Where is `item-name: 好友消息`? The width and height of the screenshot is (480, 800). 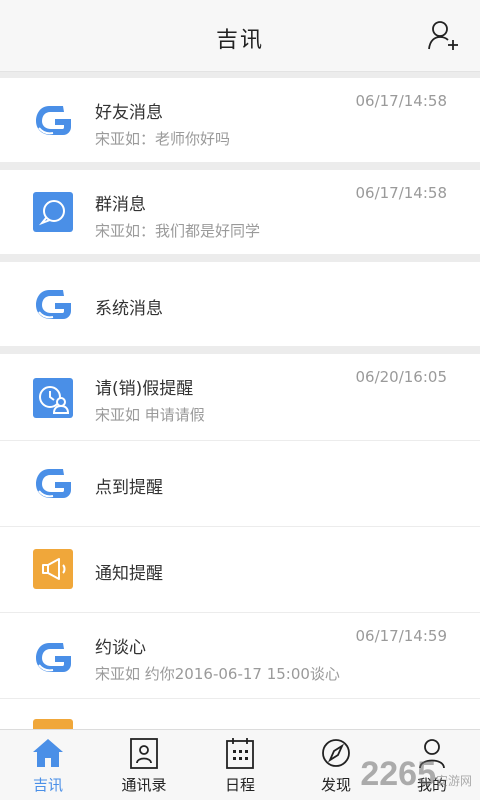 item-name: 好友消息 is located at coordinates (129, 113).